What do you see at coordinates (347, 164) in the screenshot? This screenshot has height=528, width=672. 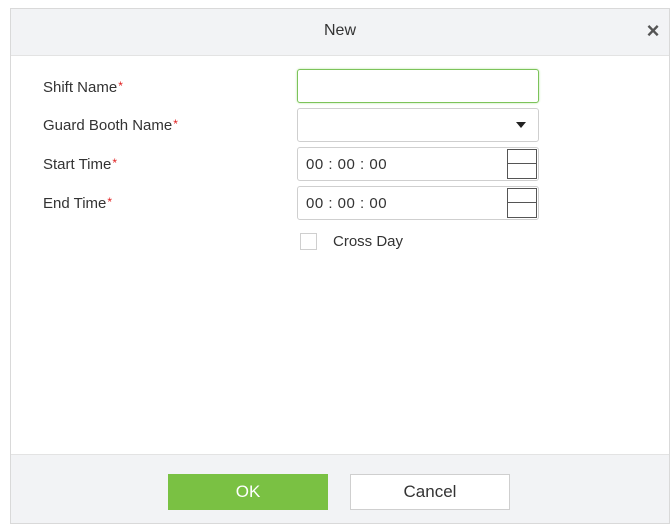 I see `start-time-value: 00 : 00 : 00` at bounding box center [347, 164].